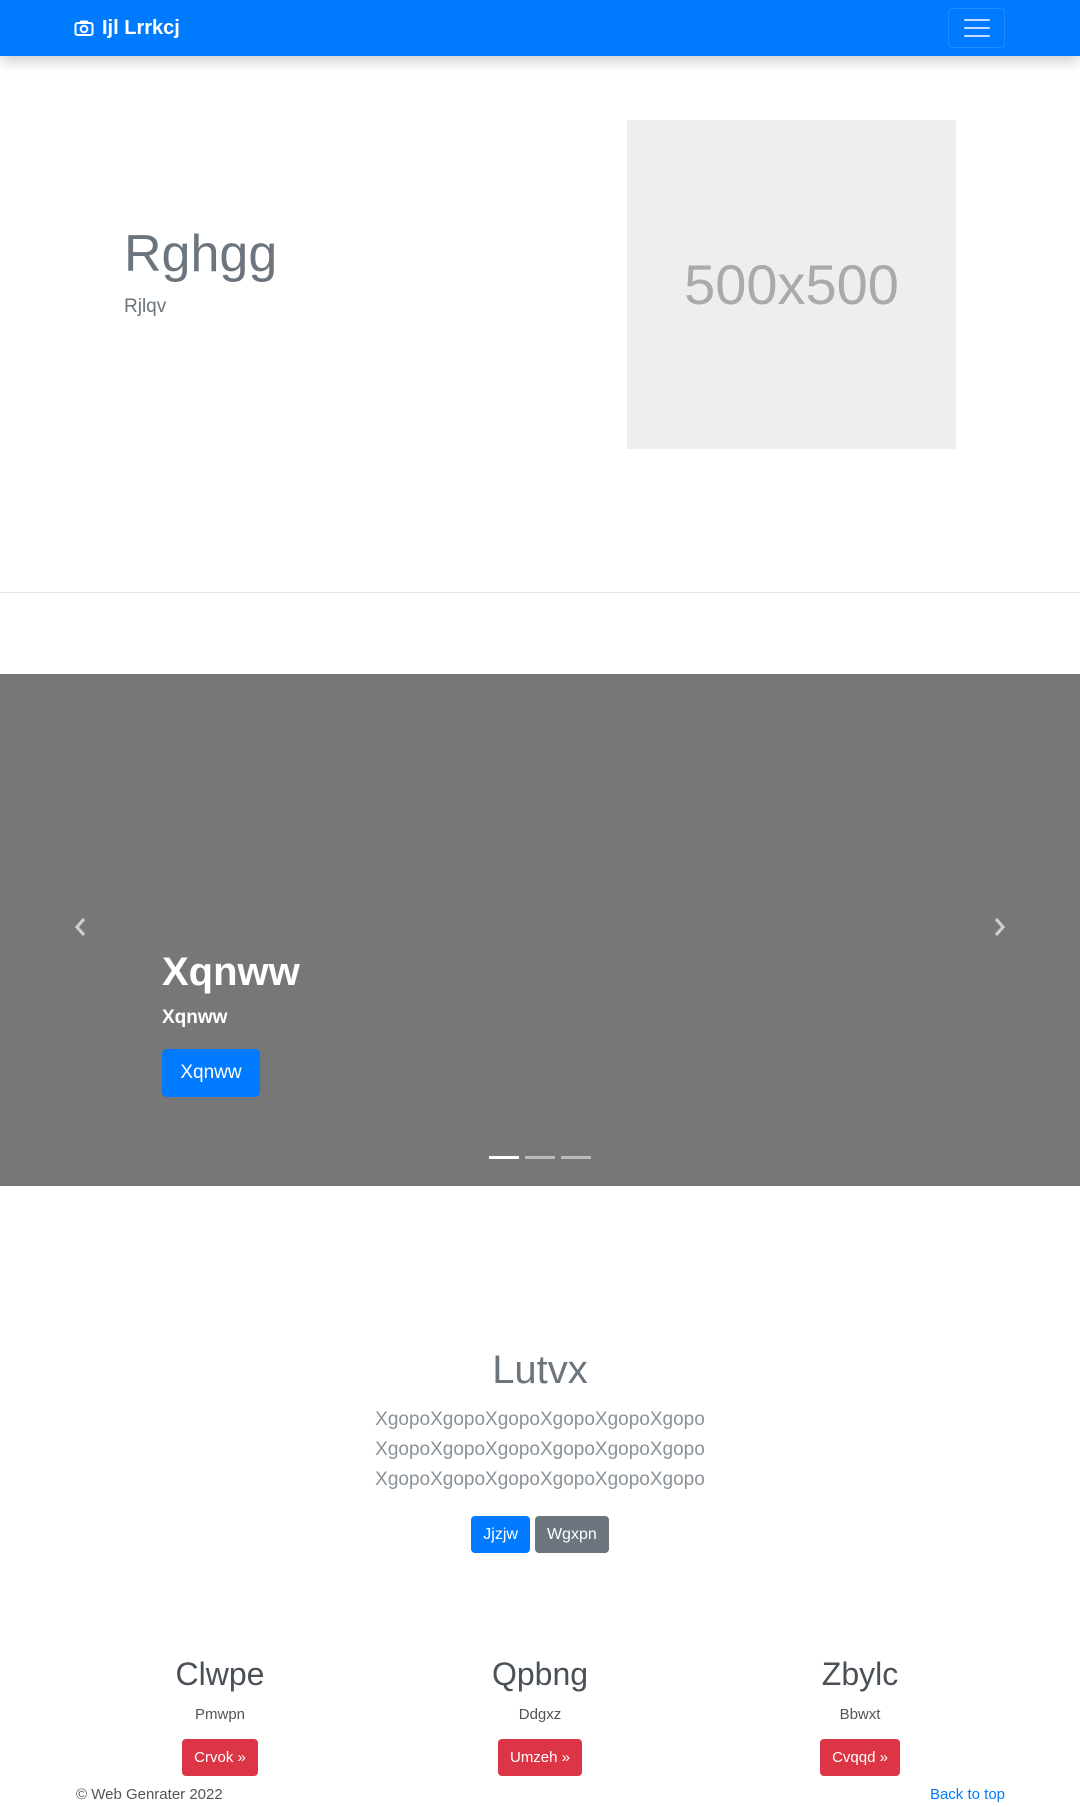 The width and height of the screenshot is (1080, 1807). I want to click on feature-title: Zbylc, so click(860, 1674).